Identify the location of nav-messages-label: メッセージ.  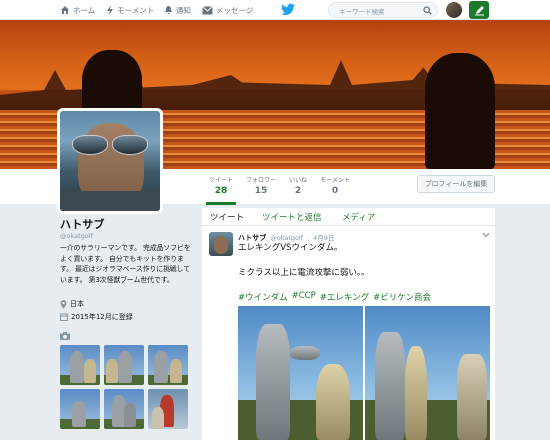
(235, 10).